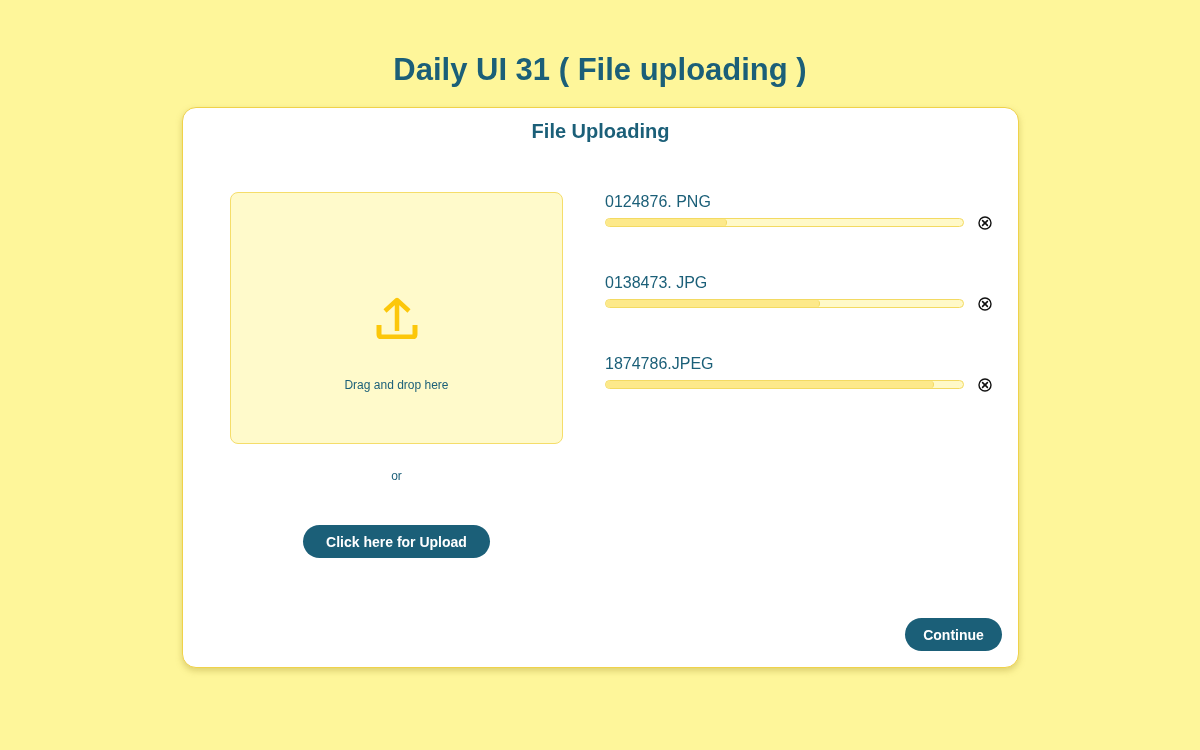 This screenshot has width=1200, height=750. Describe the element at coordinates (660, 364) in the screenshot. I see `file-name: 1874786.JPEG` at that location.